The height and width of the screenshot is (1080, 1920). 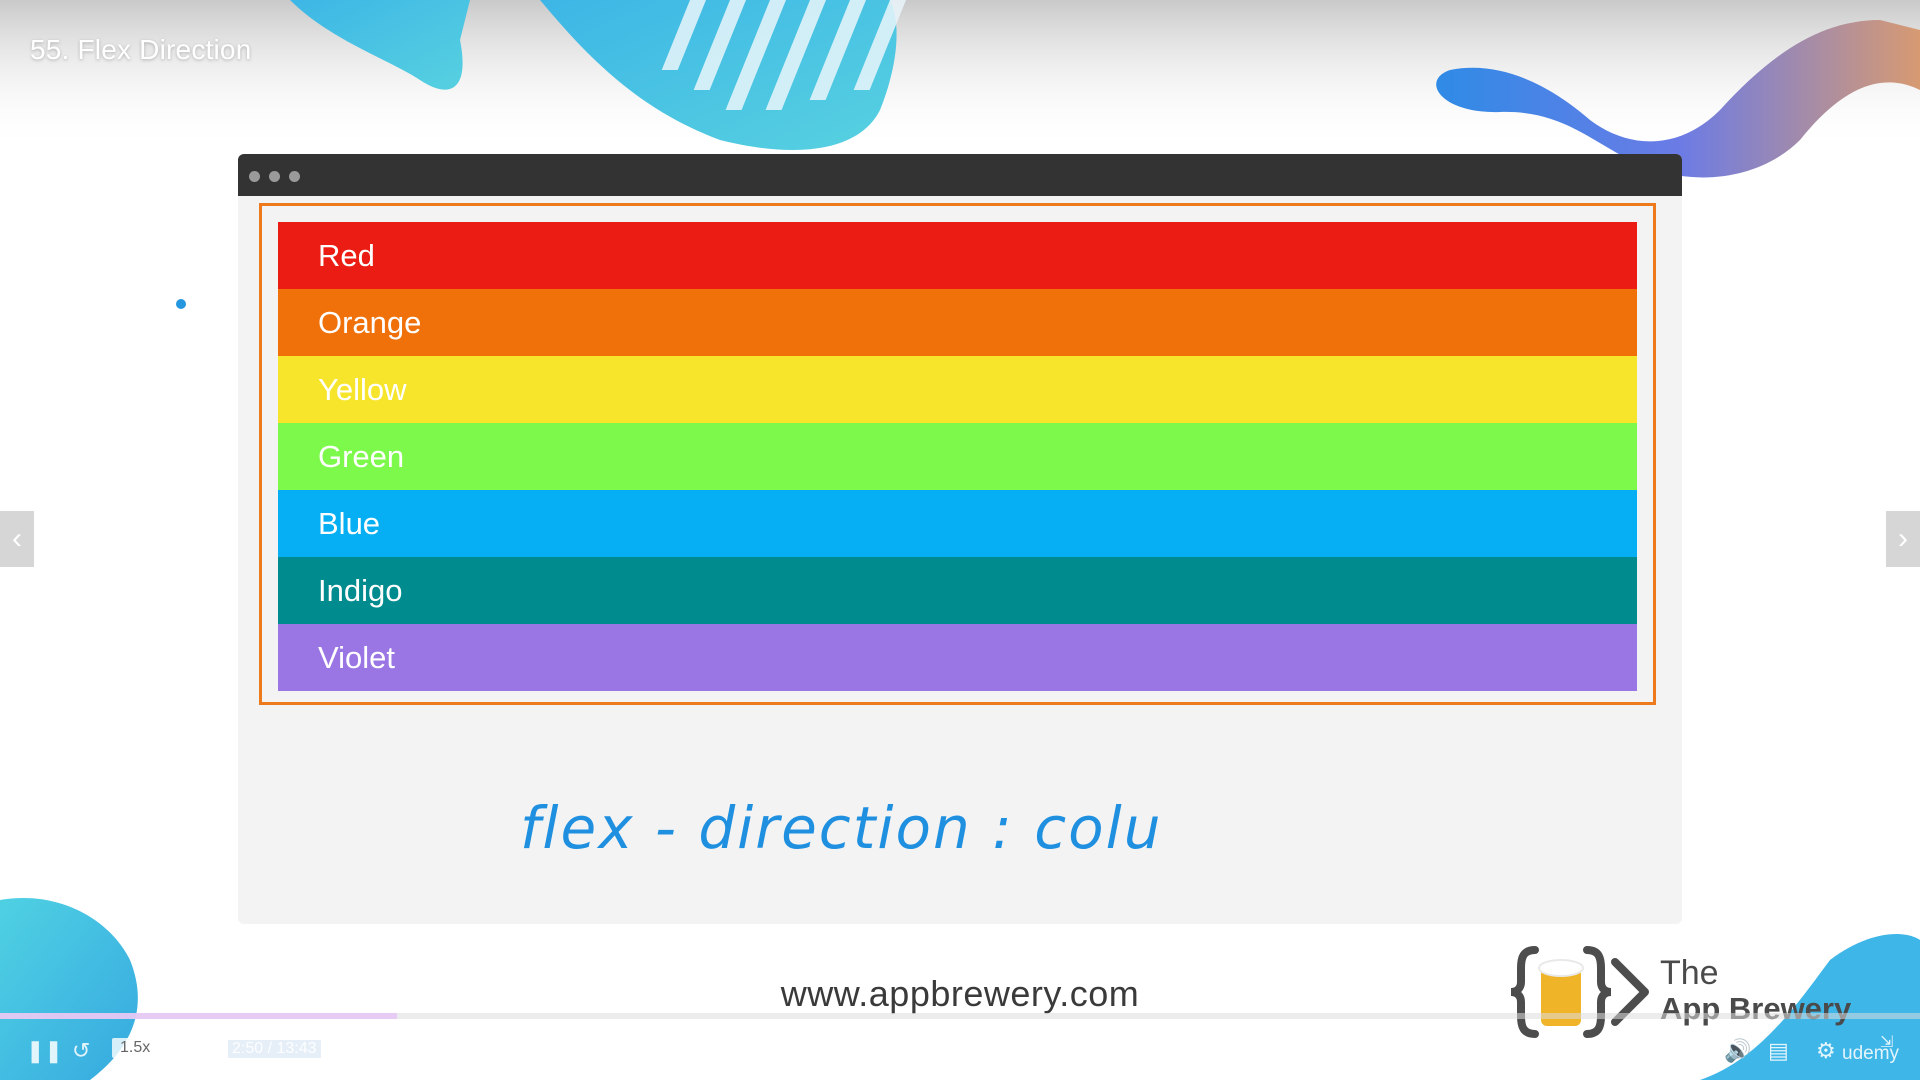 What do you see at coordinates (1689, 973) in the screenshot?
I see `brand-line1: The` at bounding box center [1689, 973].